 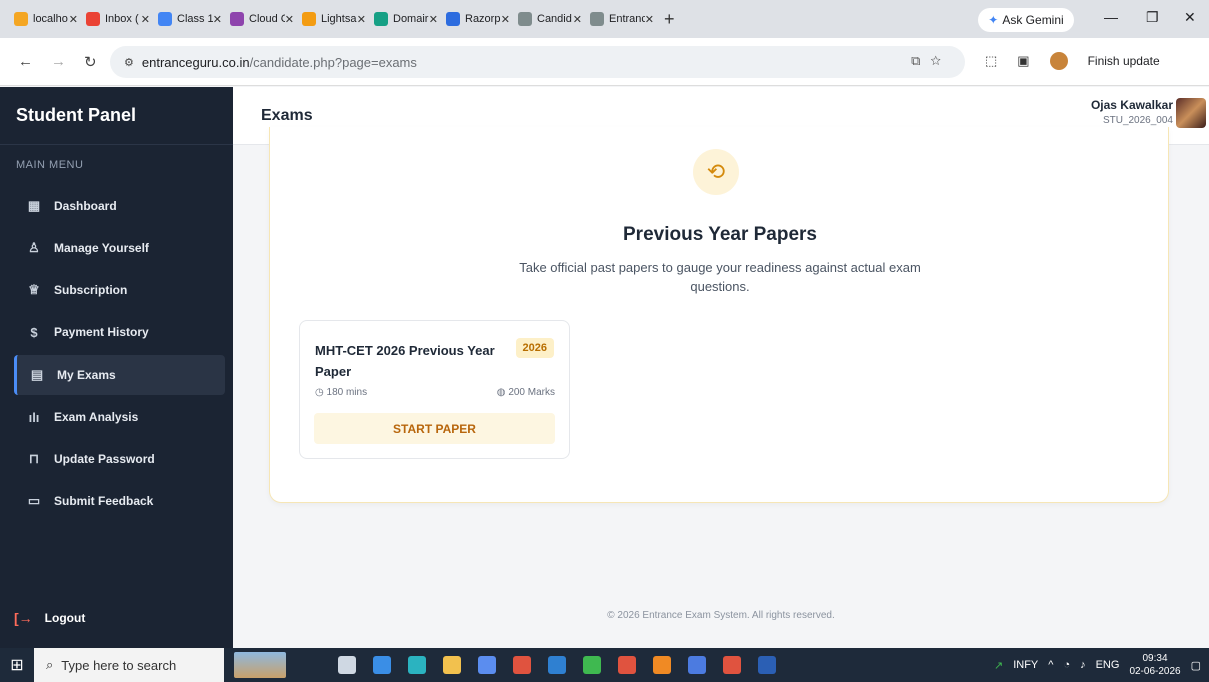 What do you see at coordinates (1196, 665) in the screenshot?
I see `notification-icon: ▢` at bounding box center [1196, 665].